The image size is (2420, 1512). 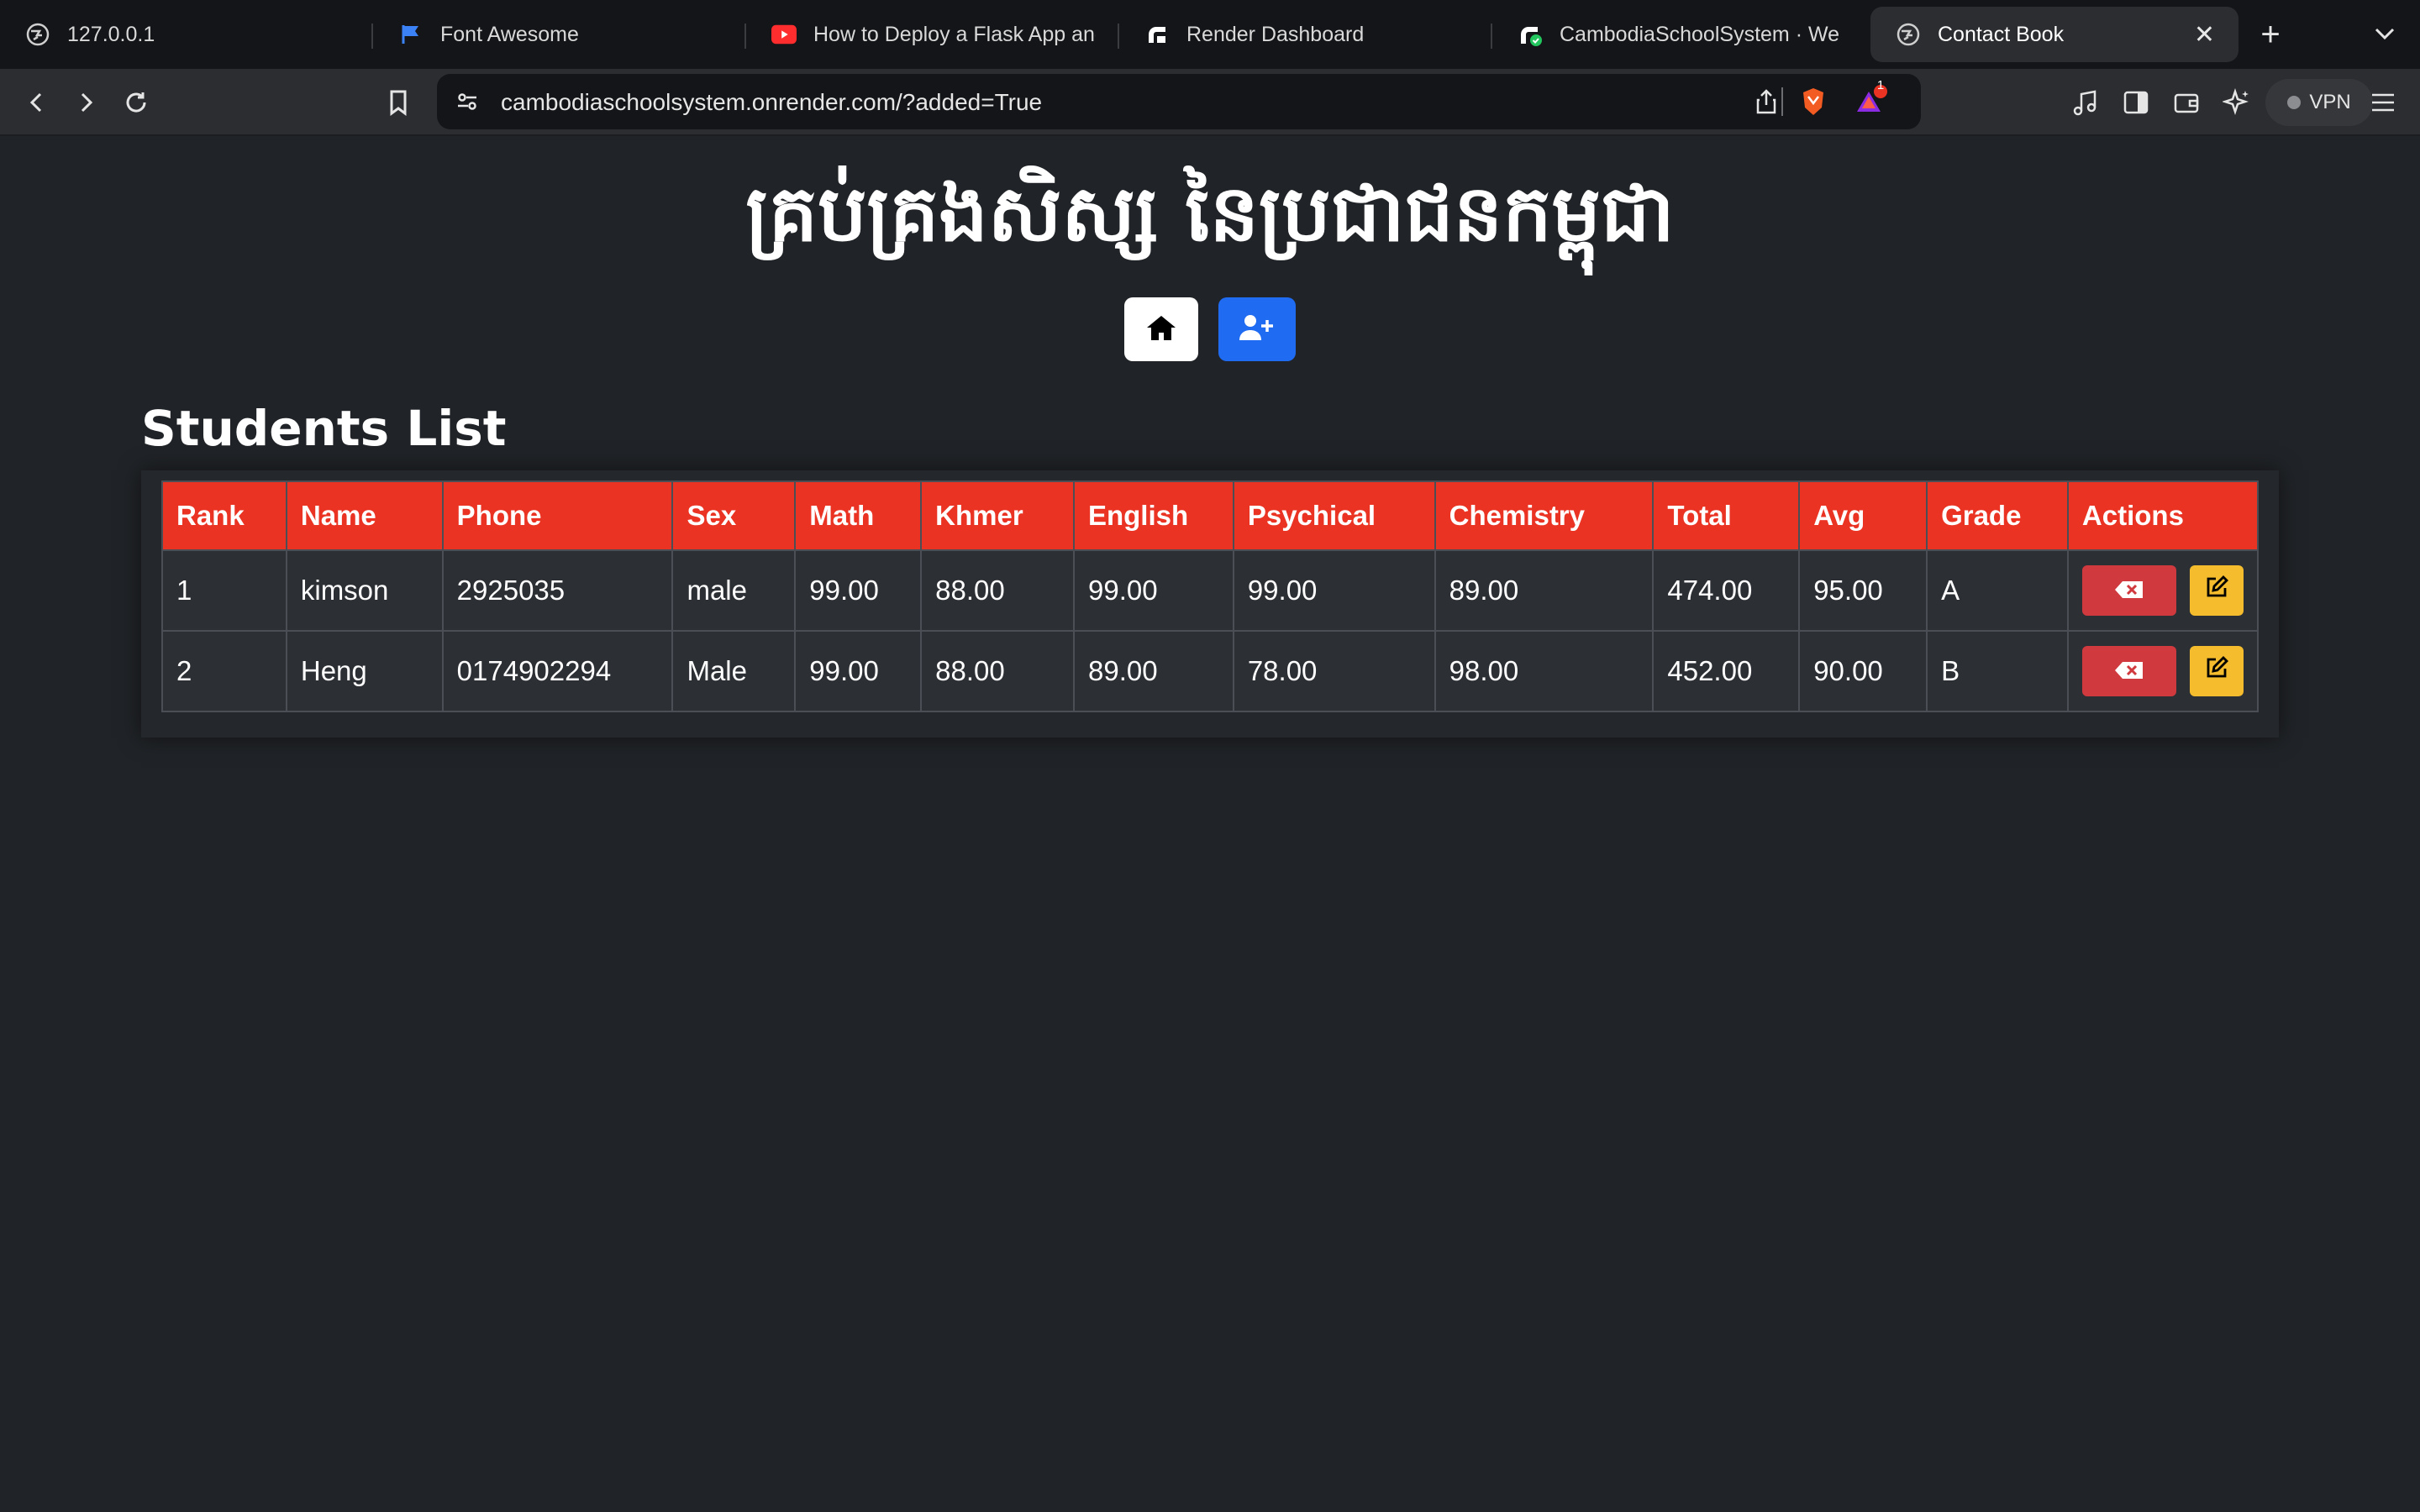 What do you see at coordinates (1275, 34) in the screenshot?
I see `tab-title: Render Dashboard` at bounding box center [1275, 34].